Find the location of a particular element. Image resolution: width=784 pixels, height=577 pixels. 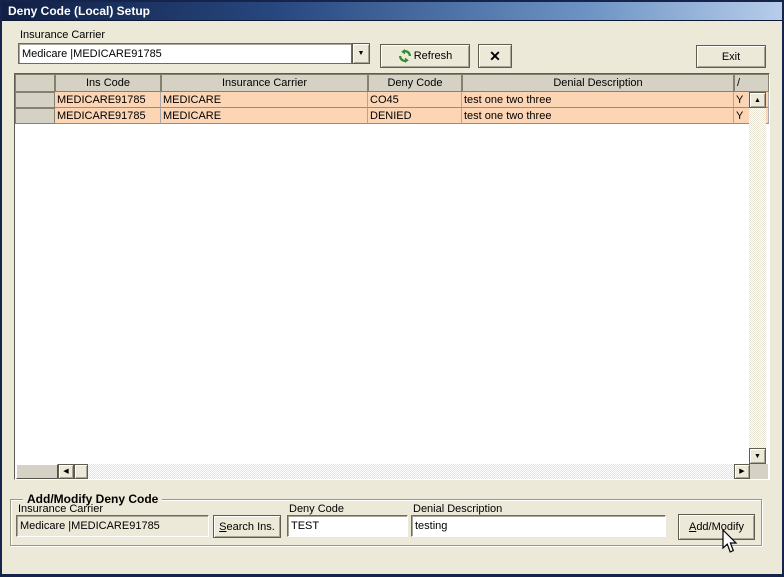

exit-button-label: Exit is located at coordinates (731, 56).